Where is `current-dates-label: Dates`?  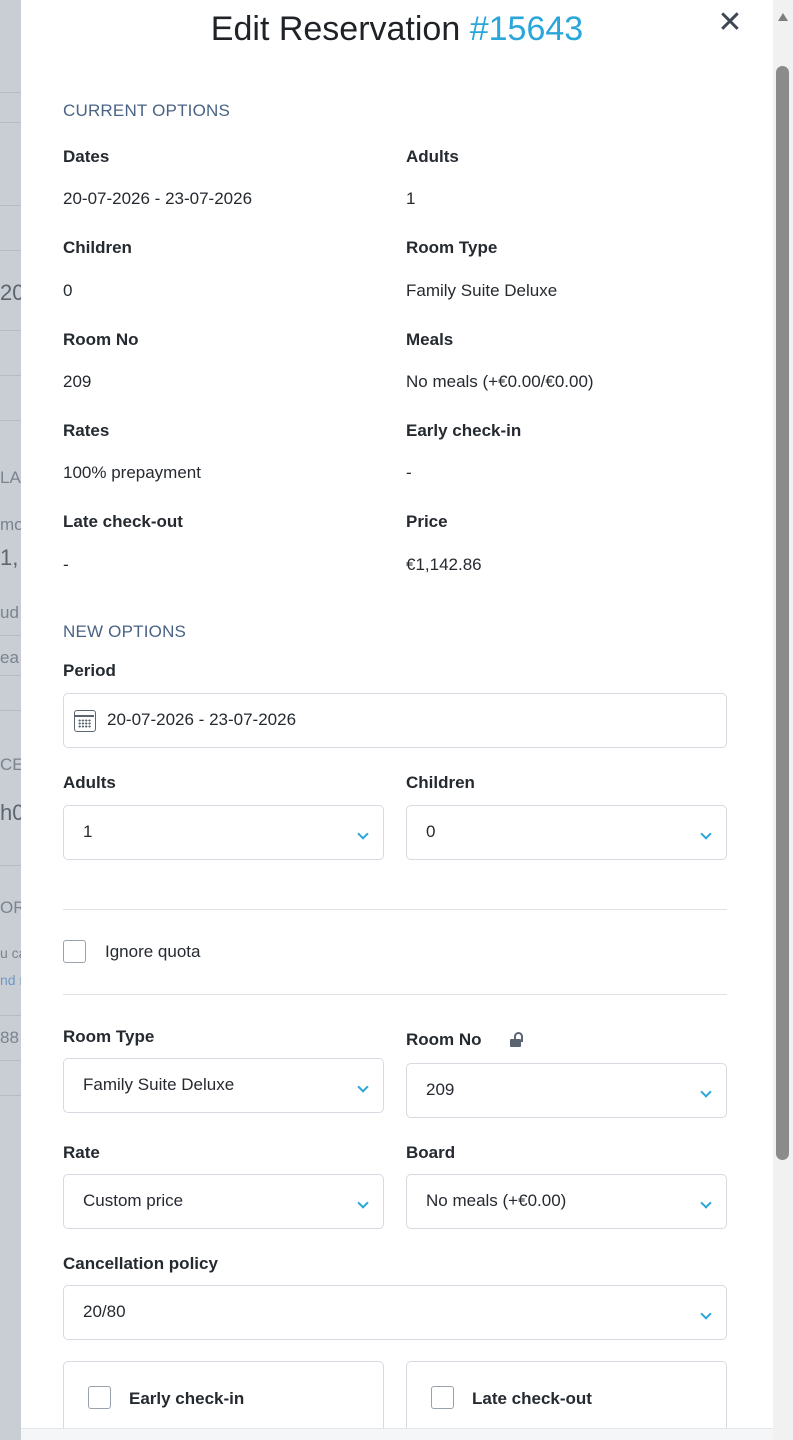 current-dates-label: Dates is located at coordinates (86, 156).